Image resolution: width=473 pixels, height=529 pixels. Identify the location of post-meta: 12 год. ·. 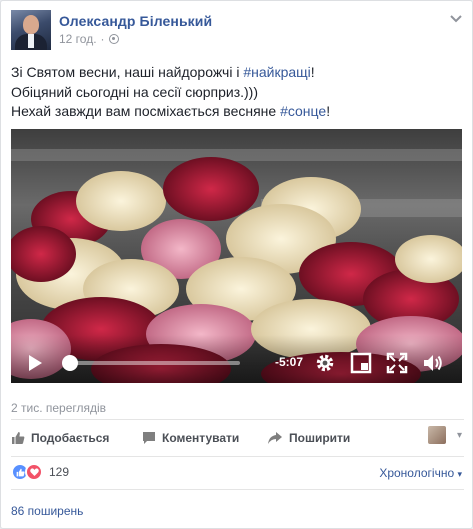
(89, 39).